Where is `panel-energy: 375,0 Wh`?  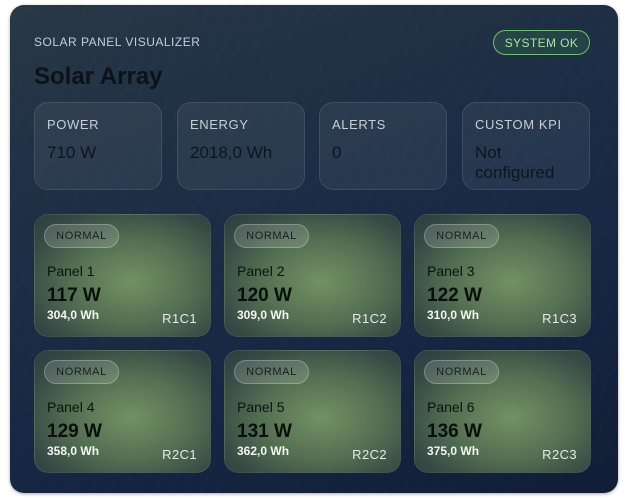 panel-energy: 375,0 Wh is located at coordinates (453, 451).